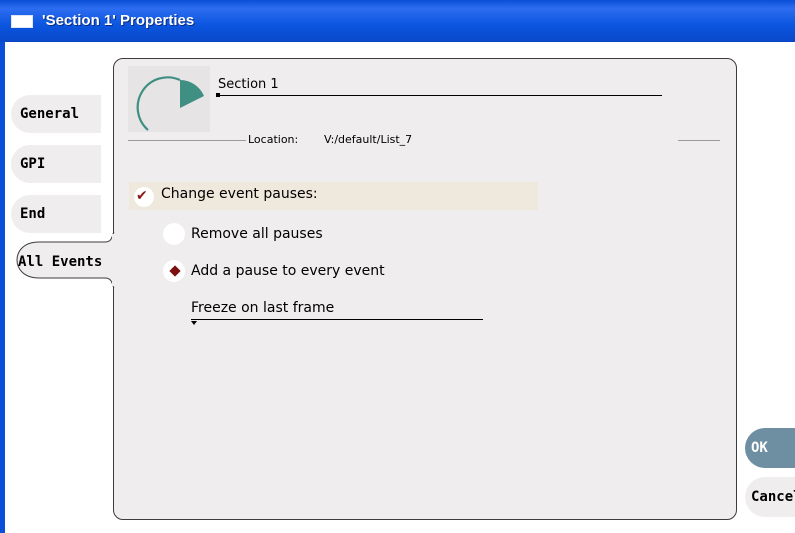  Describe the element at coordinates (257, 234) in the screenshot. I see `remove-pauses-label: Remove all pauses` at that location.